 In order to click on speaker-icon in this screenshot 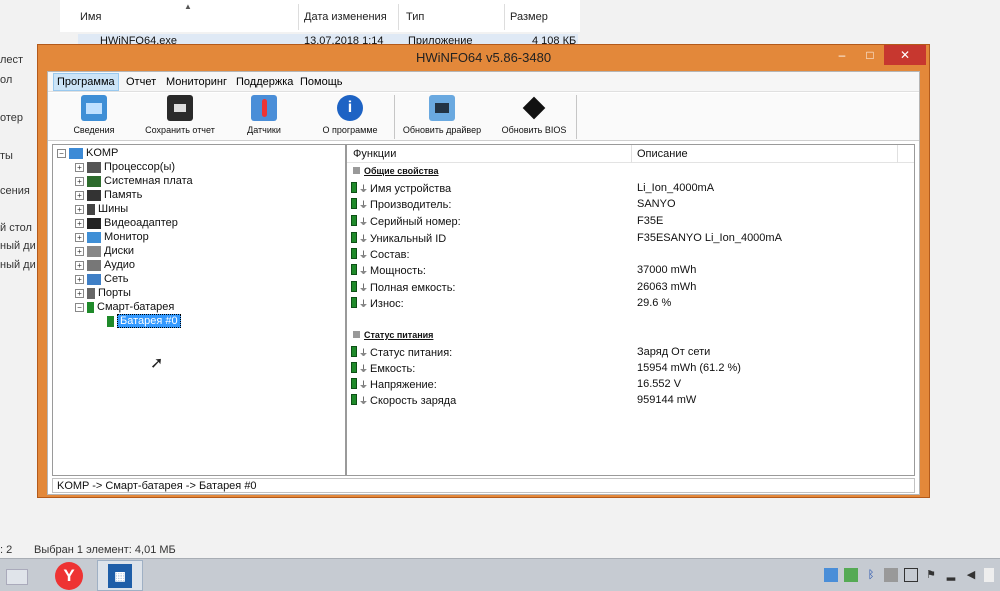, I will do `click(94, 265)`.